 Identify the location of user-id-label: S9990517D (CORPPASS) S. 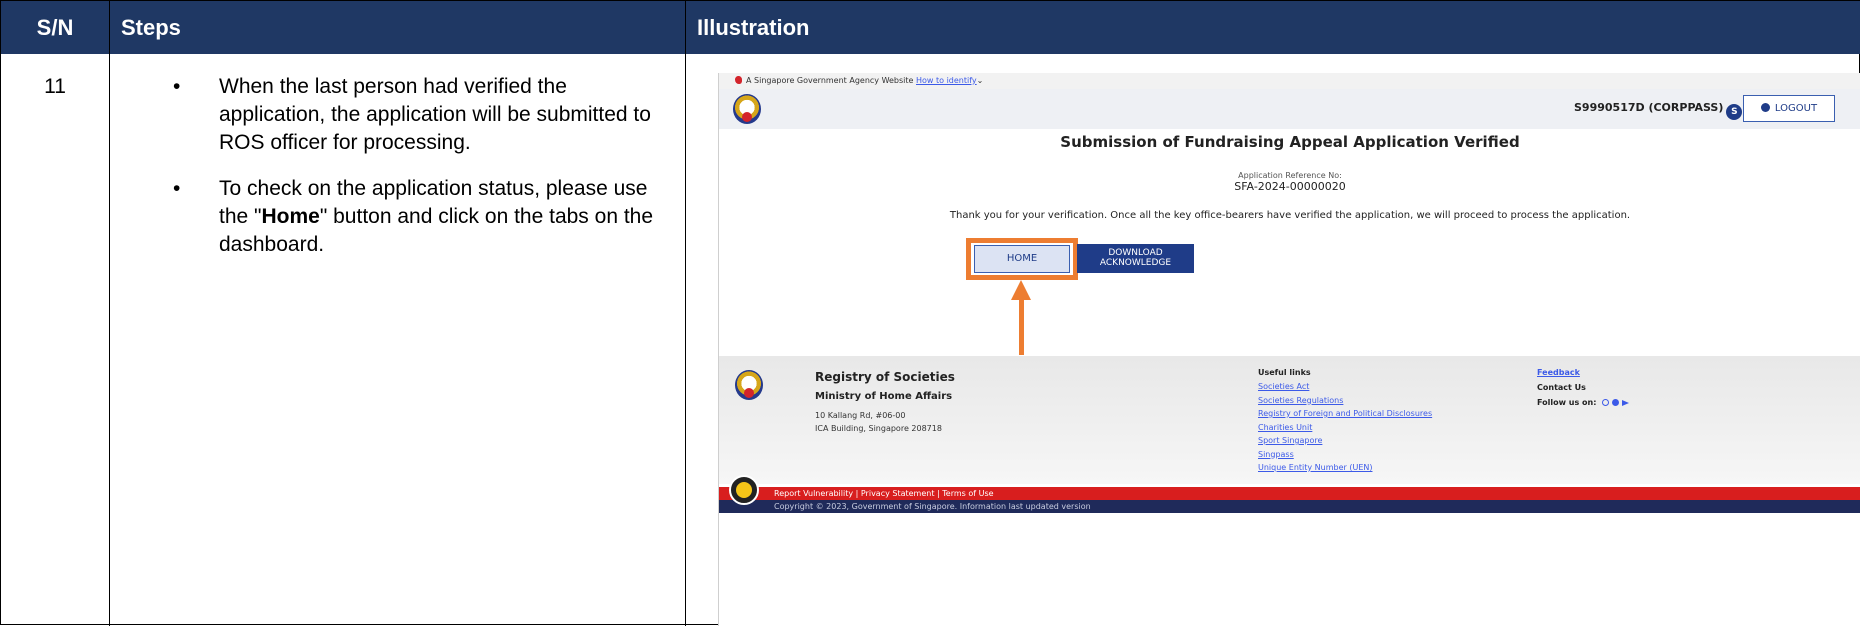
(1658, 110).